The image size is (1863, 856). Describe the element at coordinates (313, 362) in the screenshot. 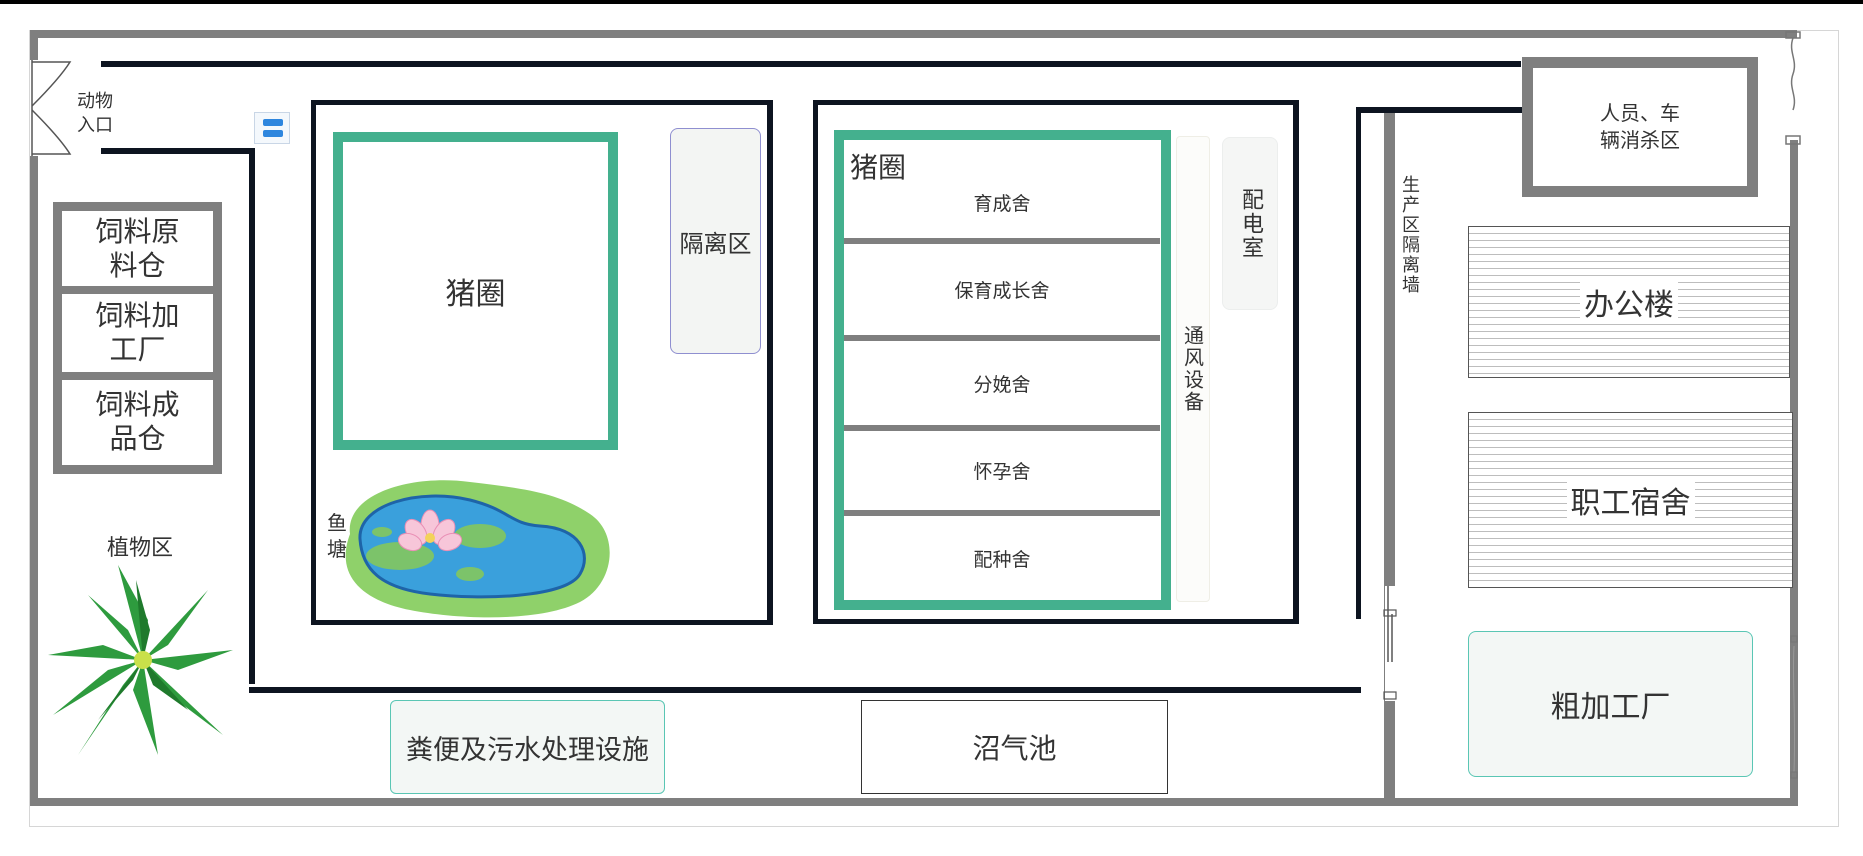

I see `left-compound-left` at that location.